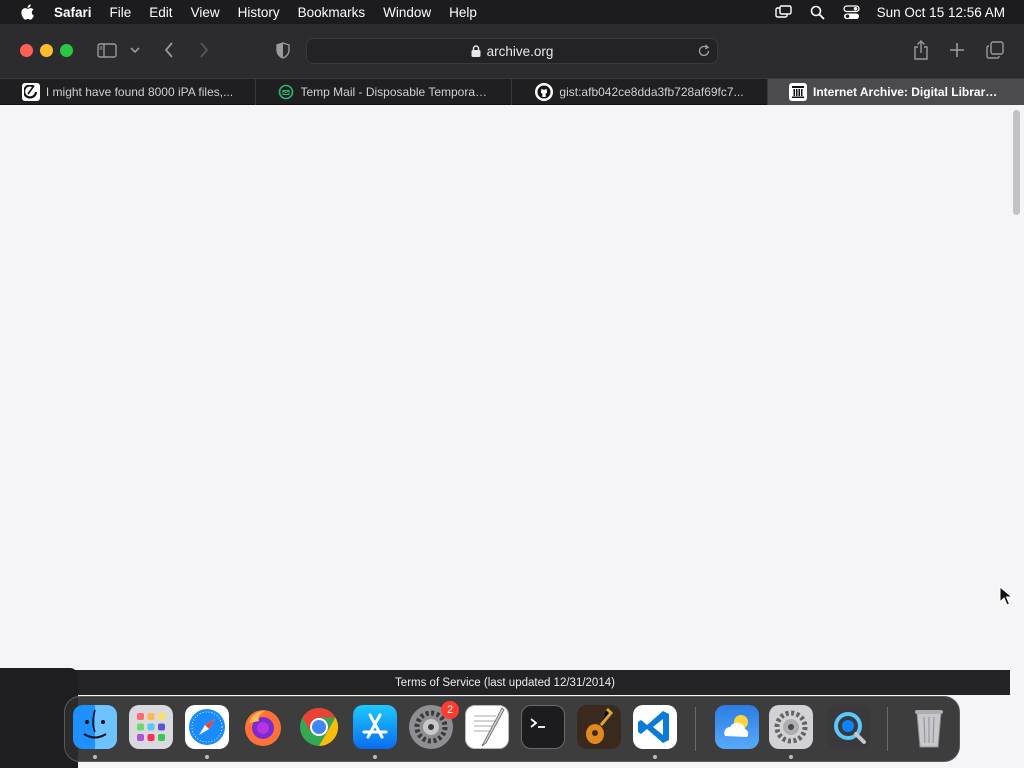 This screenshot has width=1024, height=768. What do you see at coordinates (783, 12) in the screenshot?
I see `screen-mirroring-icon` at bounding box center [783, 12].